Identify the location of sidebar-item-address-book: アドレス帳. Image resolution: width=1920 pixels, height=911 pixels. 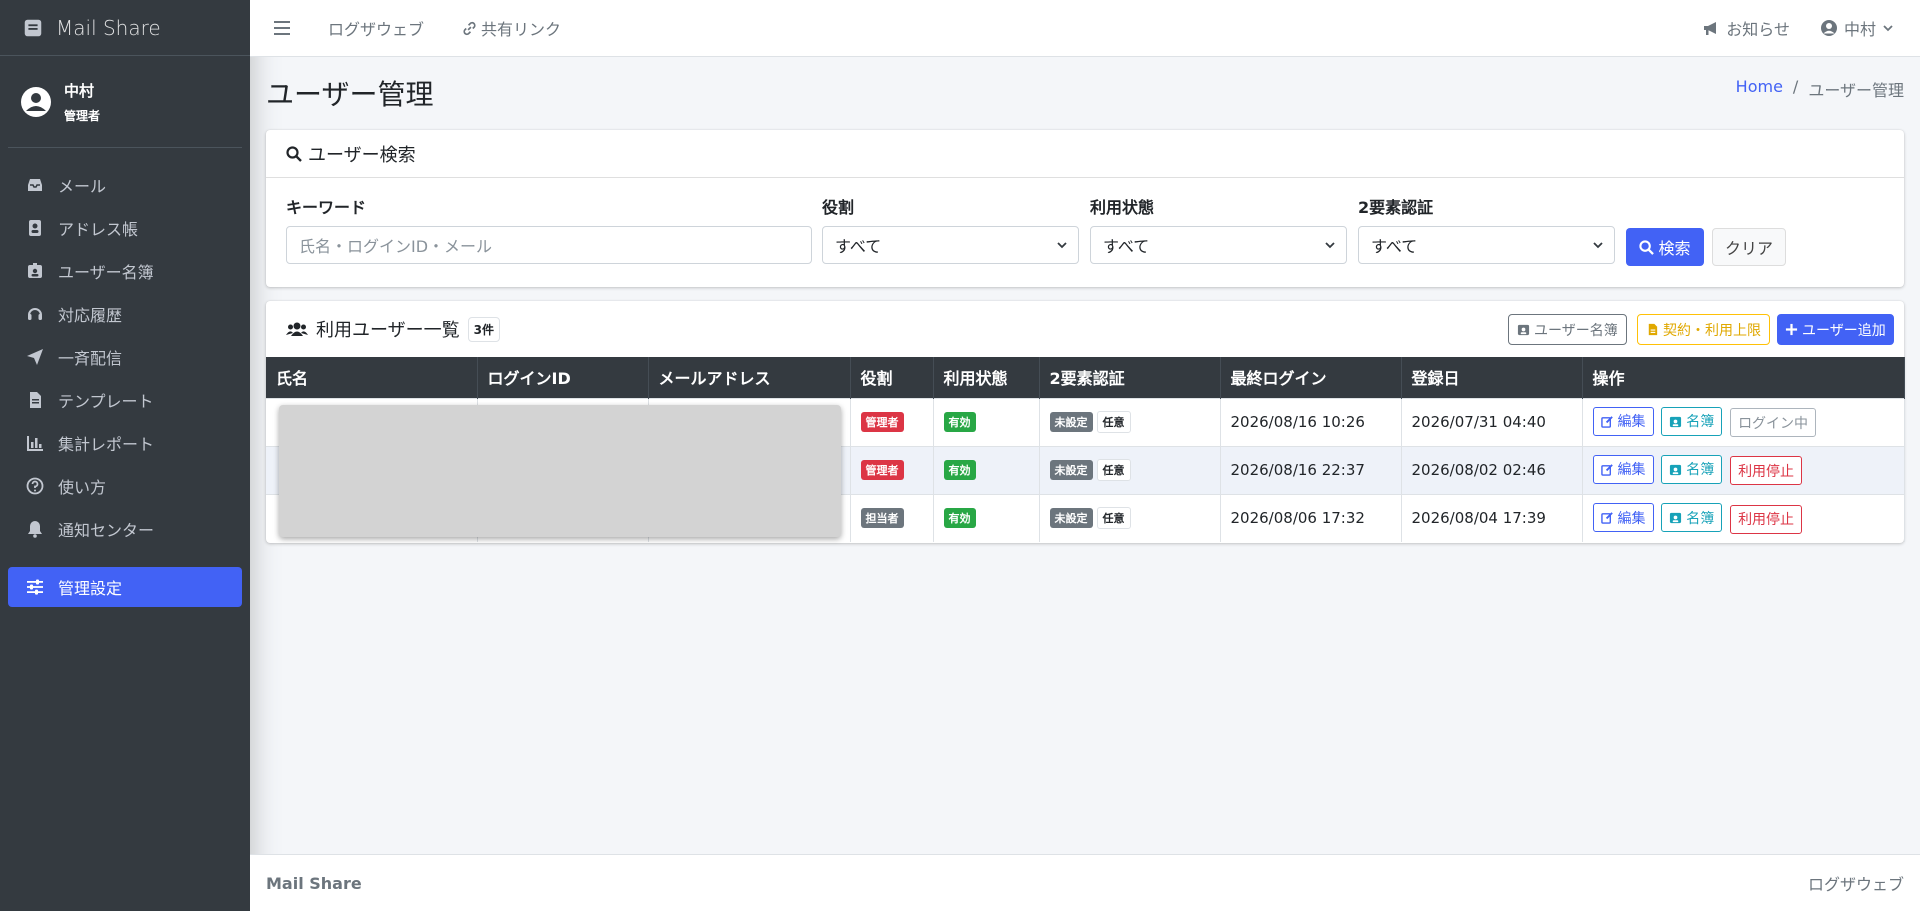
(125, 228).